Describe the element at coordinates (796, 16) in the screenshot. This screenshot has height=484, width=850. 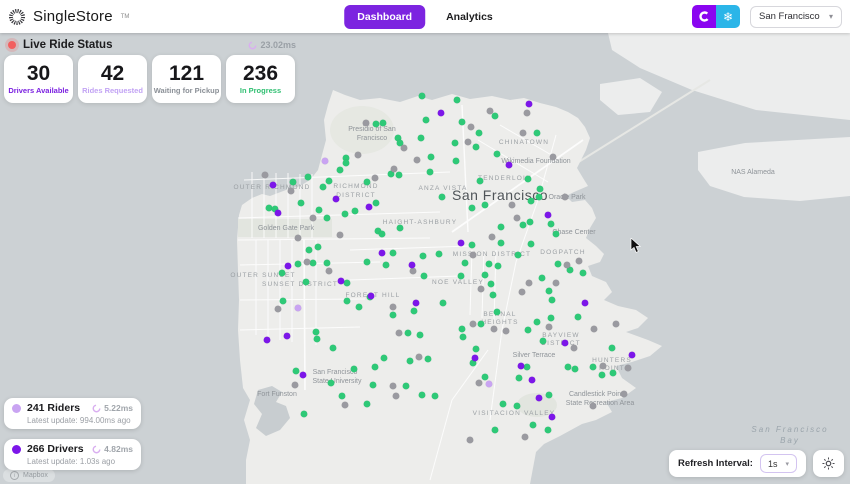
I see `city-select: San Francisco ▾` at that location.